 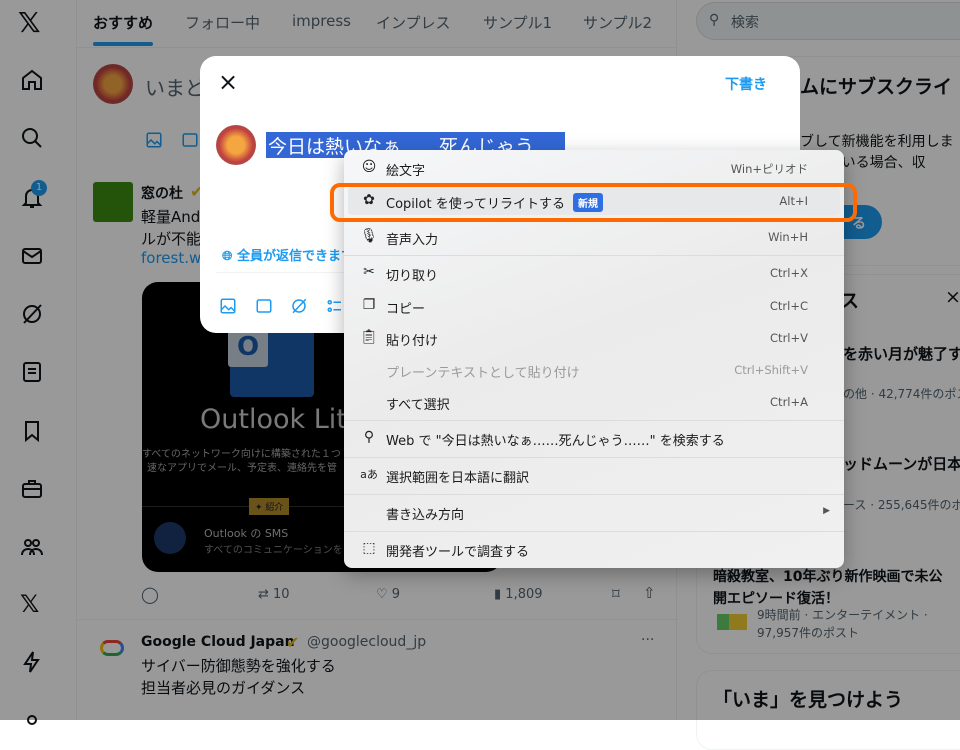 I want to click on reply-setting-button: 🌐︎ 全員が返信できます, so click(x=288, y=254).